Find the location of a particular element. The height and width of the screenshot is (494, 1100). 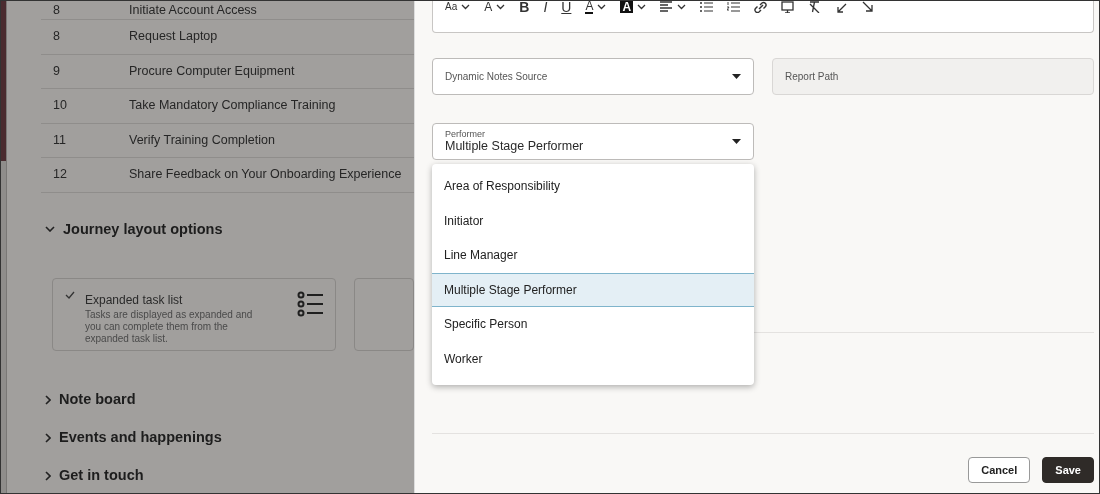

text-editor: Aa A B I U A A is located at coordinates (763, 17).